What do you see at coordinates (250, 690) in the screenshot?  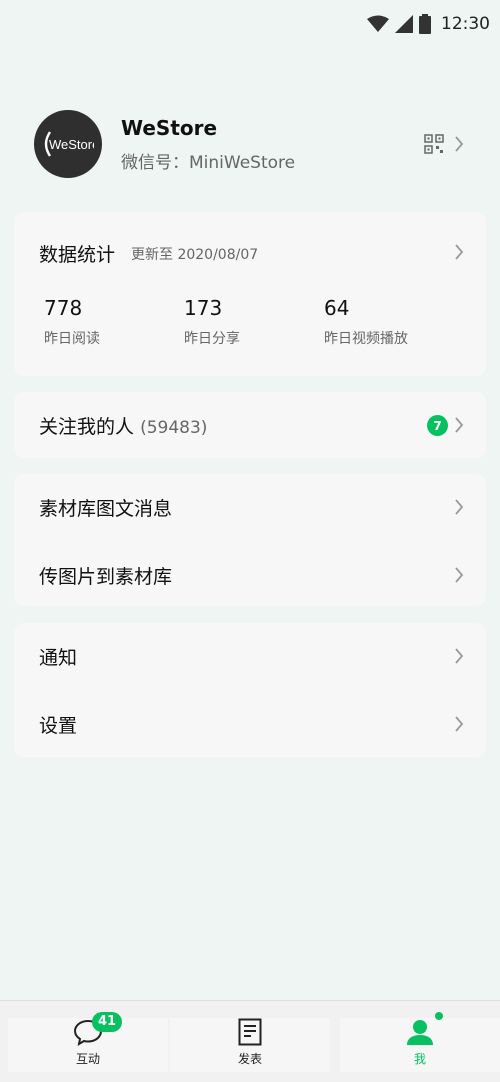 I see `settings-card: 通知 设置` at bounding box center [250, 690].